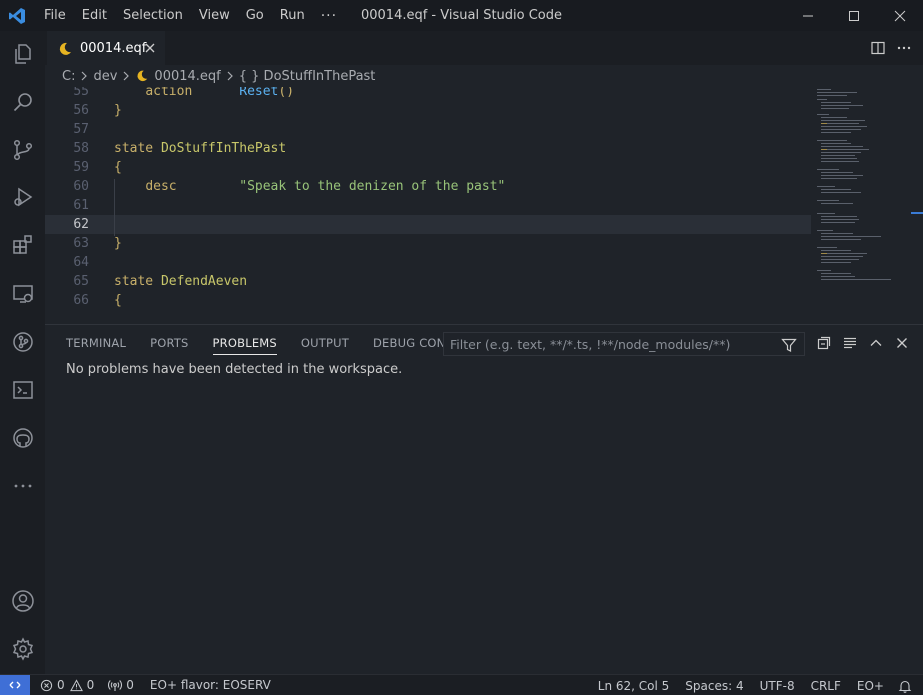 This screenshot has width=923, height=695. I want to click on code-token: action, so click(169, 93).